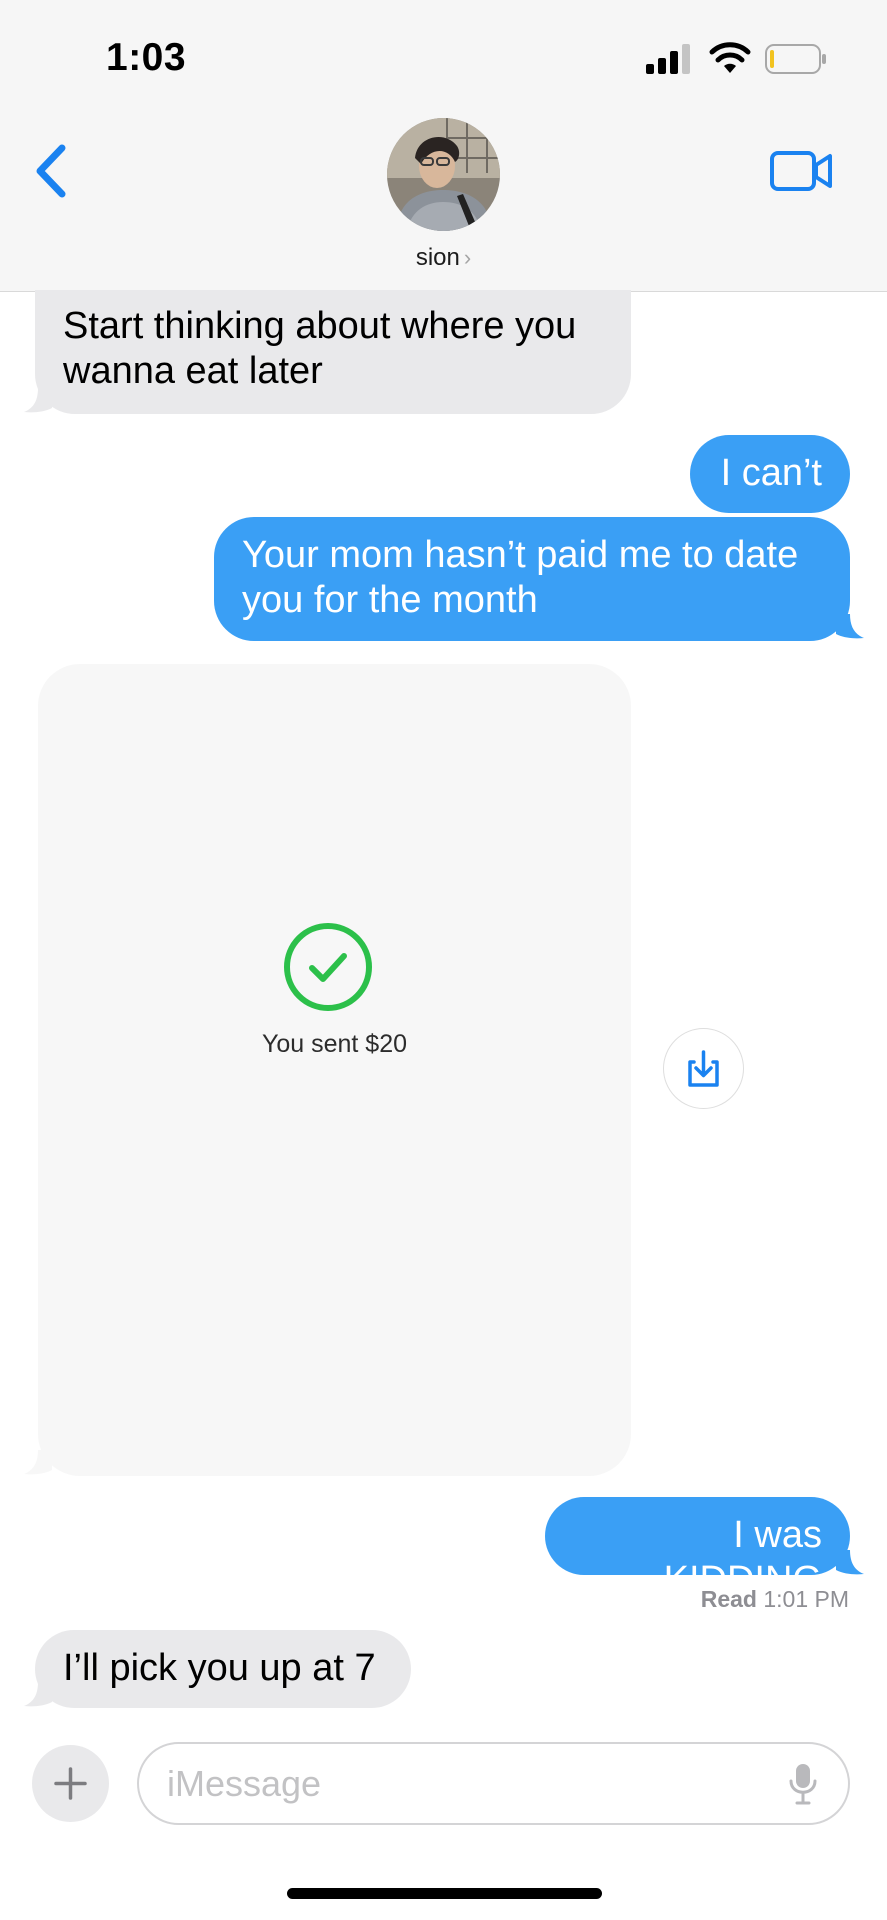  Describe the element at coordinates (795, 59) in the screenshot. I see `battery-icon` at that location.